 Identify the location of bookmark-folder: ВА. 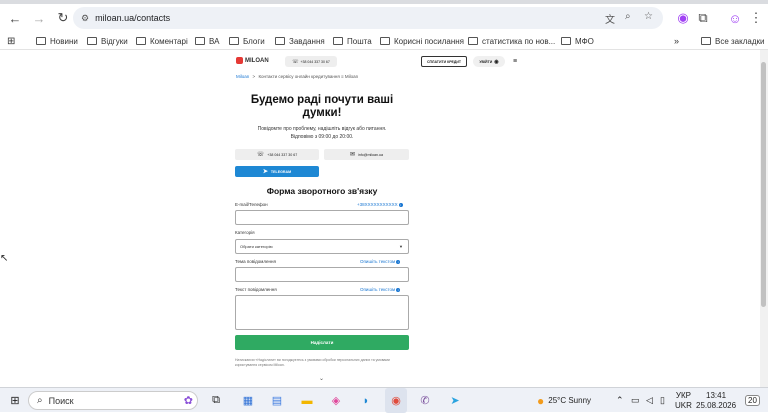
(207, 41).